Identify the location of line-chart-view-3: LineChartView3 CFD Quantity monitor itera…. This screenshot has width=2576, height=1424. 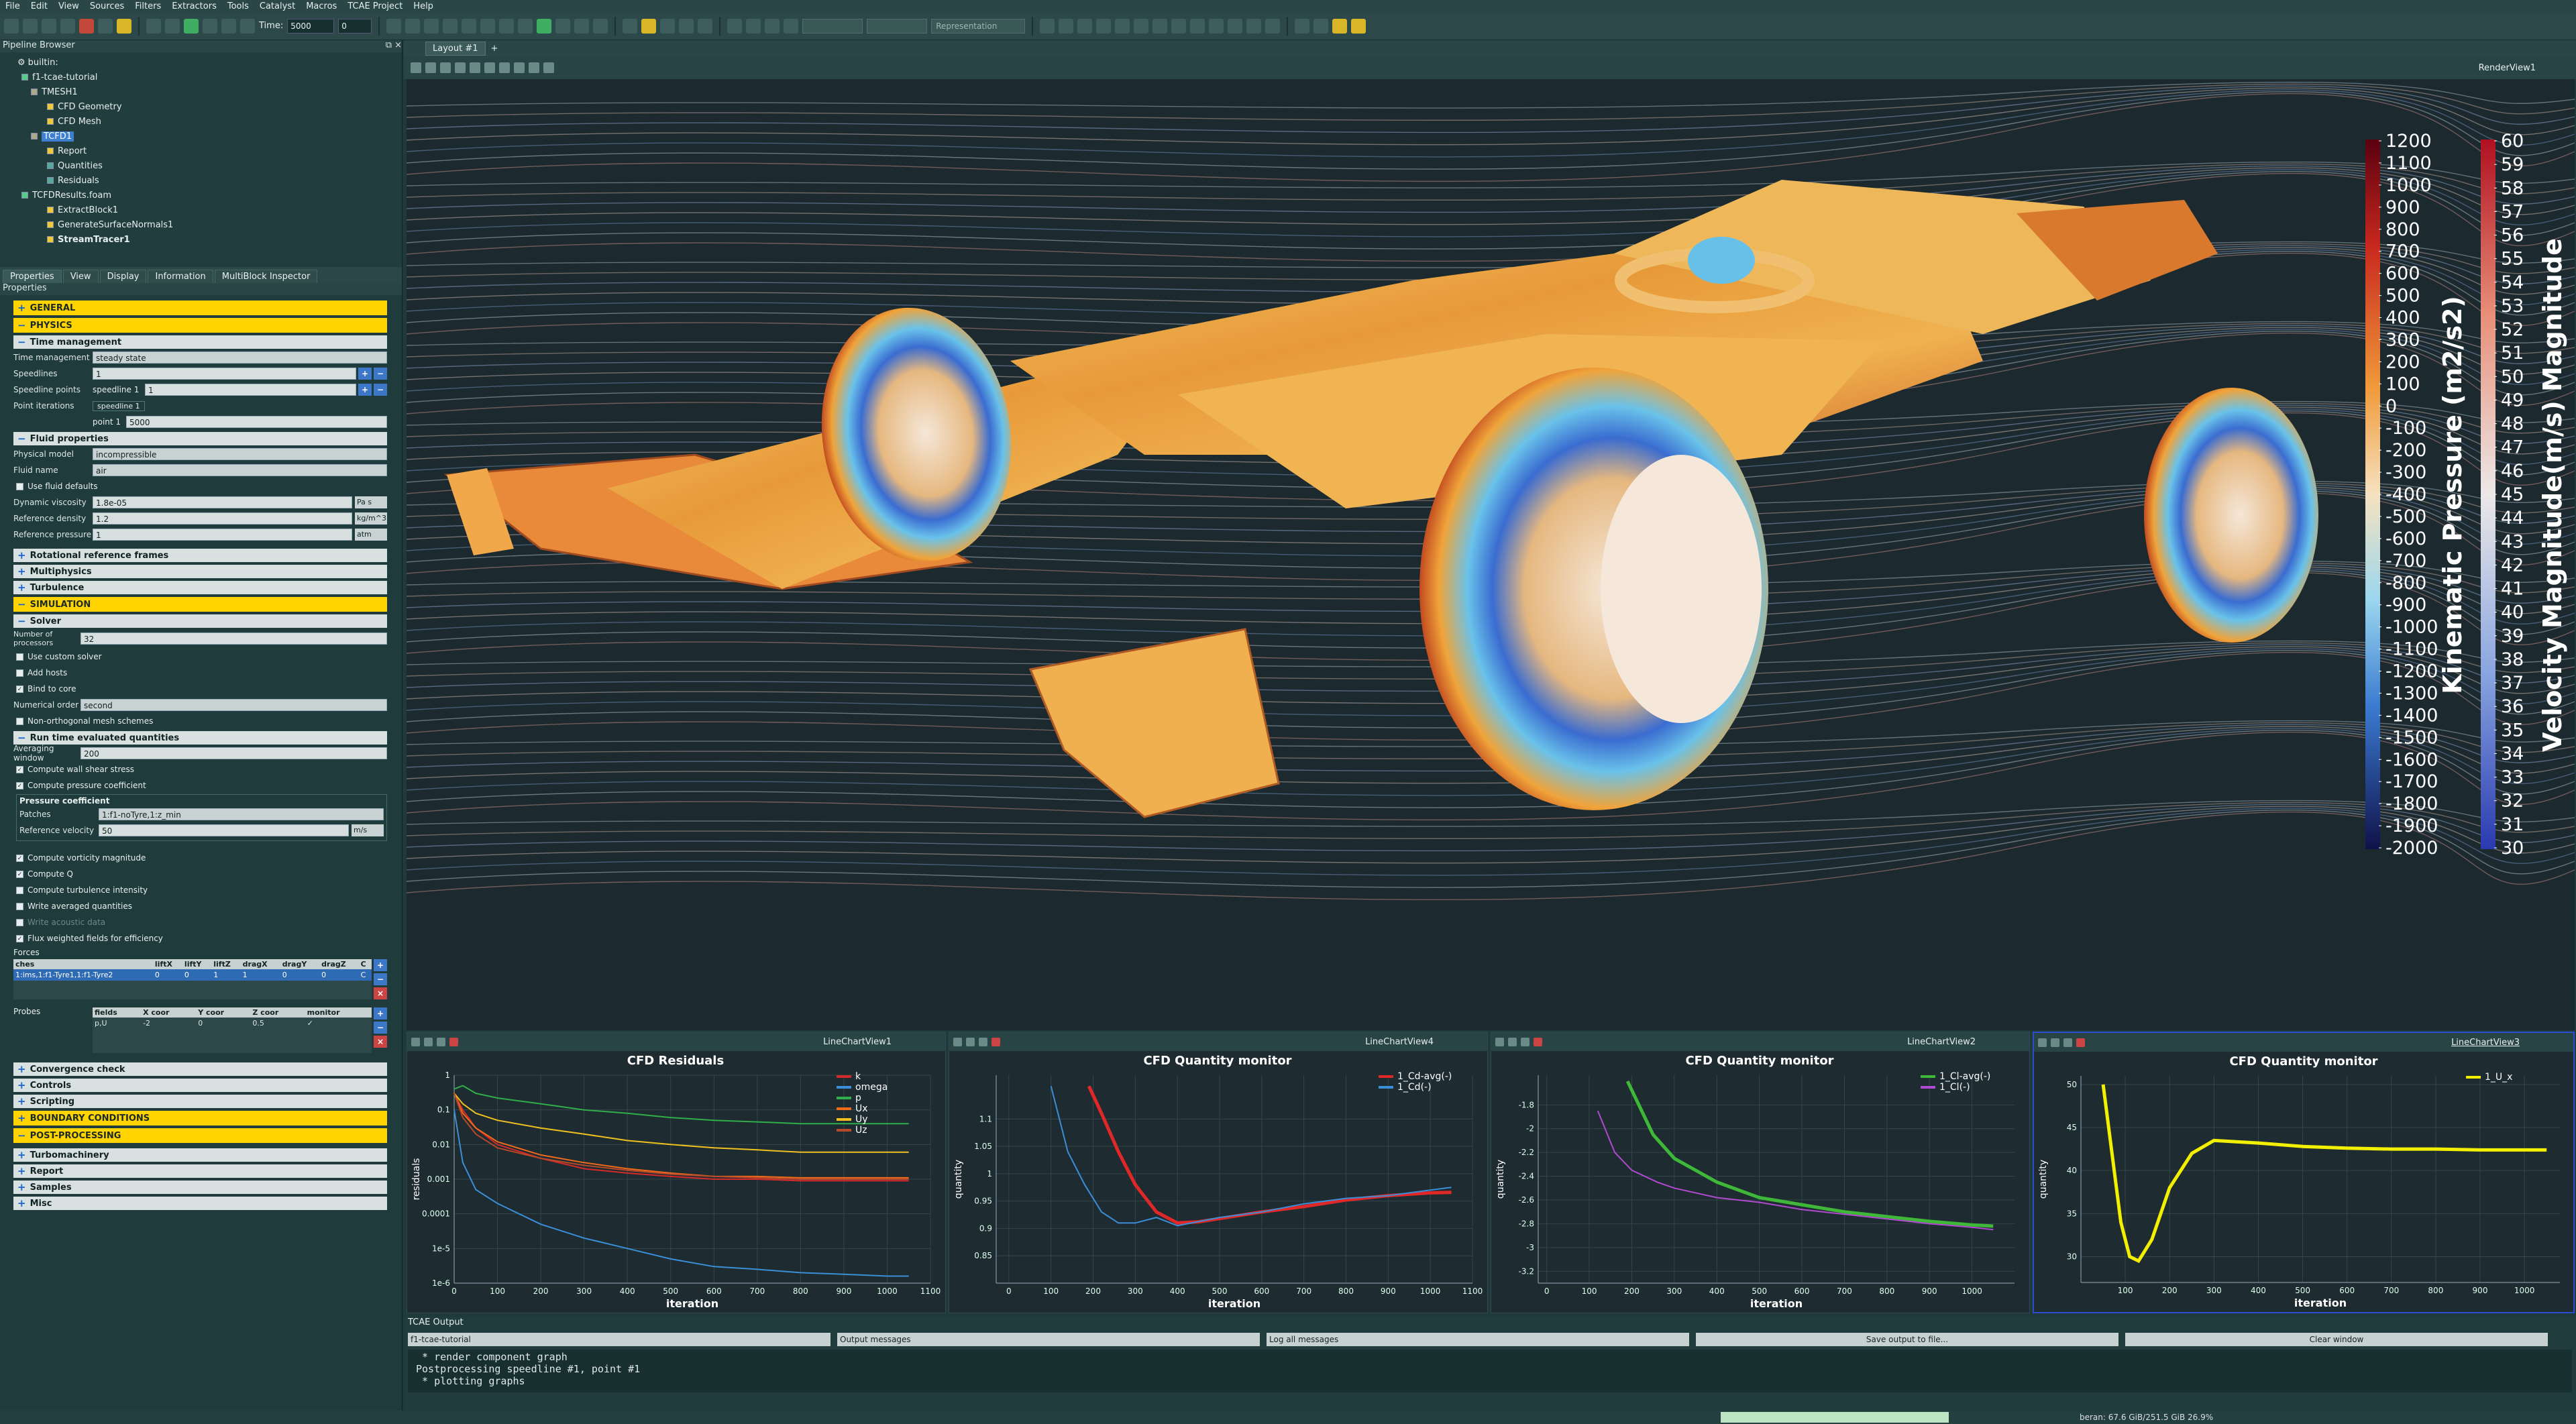
(2304, 1172).